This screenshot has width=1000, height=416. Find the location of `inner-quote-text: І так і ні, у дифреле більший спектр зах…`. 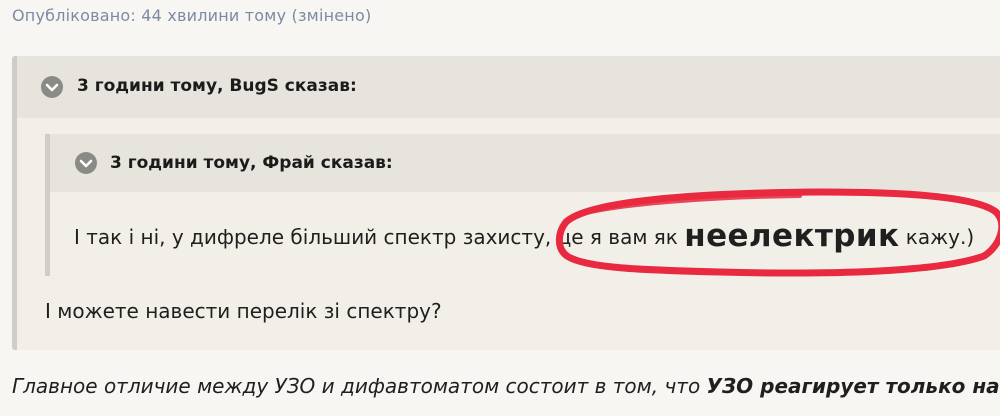

inner-quote-text: І так і ні, у дифреле більший спектр зах… is located at coordinates (524, 236).